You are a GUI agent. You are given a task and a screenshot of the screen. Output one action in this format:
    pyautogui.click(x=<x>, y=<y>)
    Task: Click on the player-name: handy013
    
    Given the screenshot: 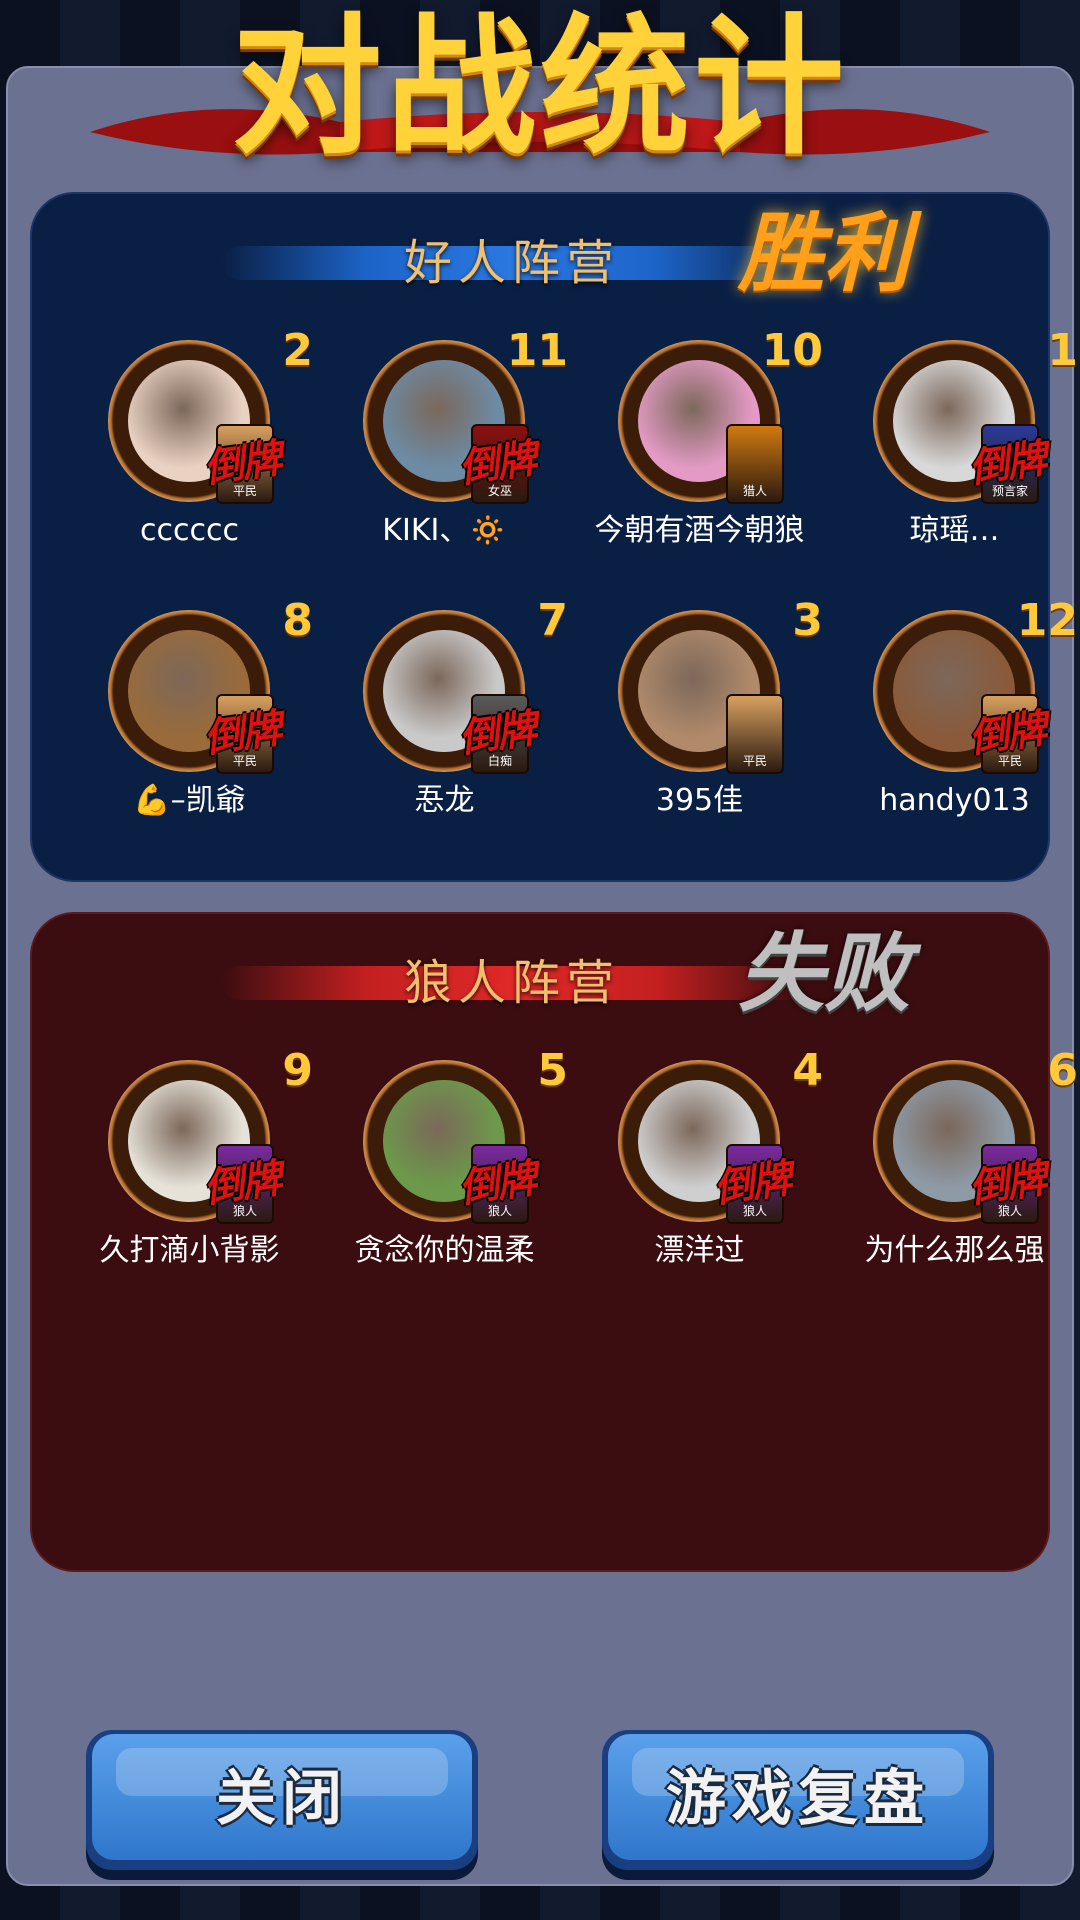 What is the action you would take?
    pyautogui.click(x=954, y=800)
    